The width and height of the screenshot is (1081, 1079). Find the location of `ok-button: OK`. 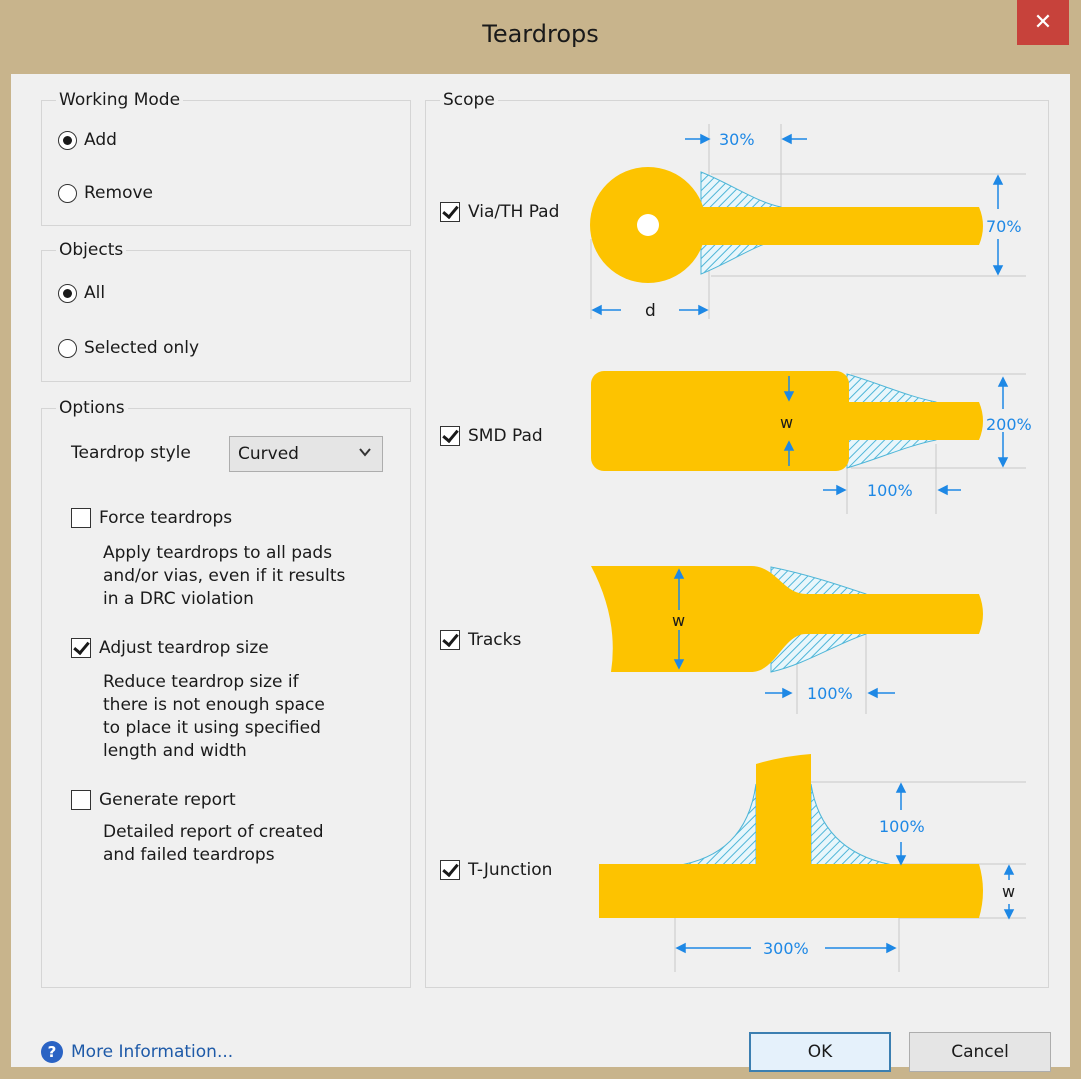

ok-button: OK is located at coordinates (820, 1052).